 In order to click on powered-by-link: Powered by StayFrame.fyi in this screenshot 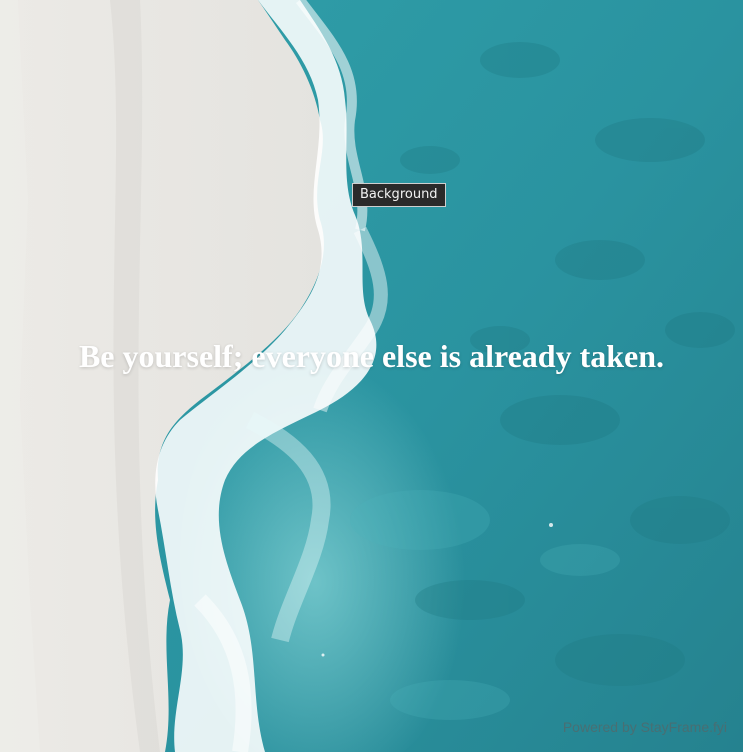, I will do `click(645, 727)`.